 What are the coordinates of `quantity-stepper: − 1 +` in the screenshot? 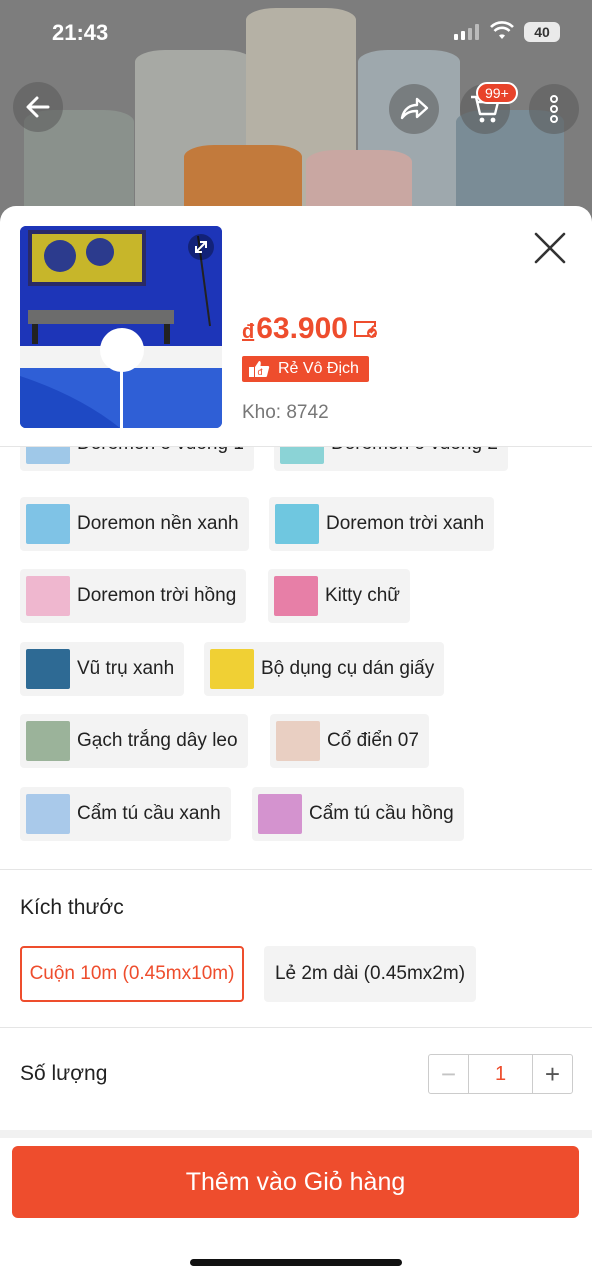 It's located at (500, 1074).